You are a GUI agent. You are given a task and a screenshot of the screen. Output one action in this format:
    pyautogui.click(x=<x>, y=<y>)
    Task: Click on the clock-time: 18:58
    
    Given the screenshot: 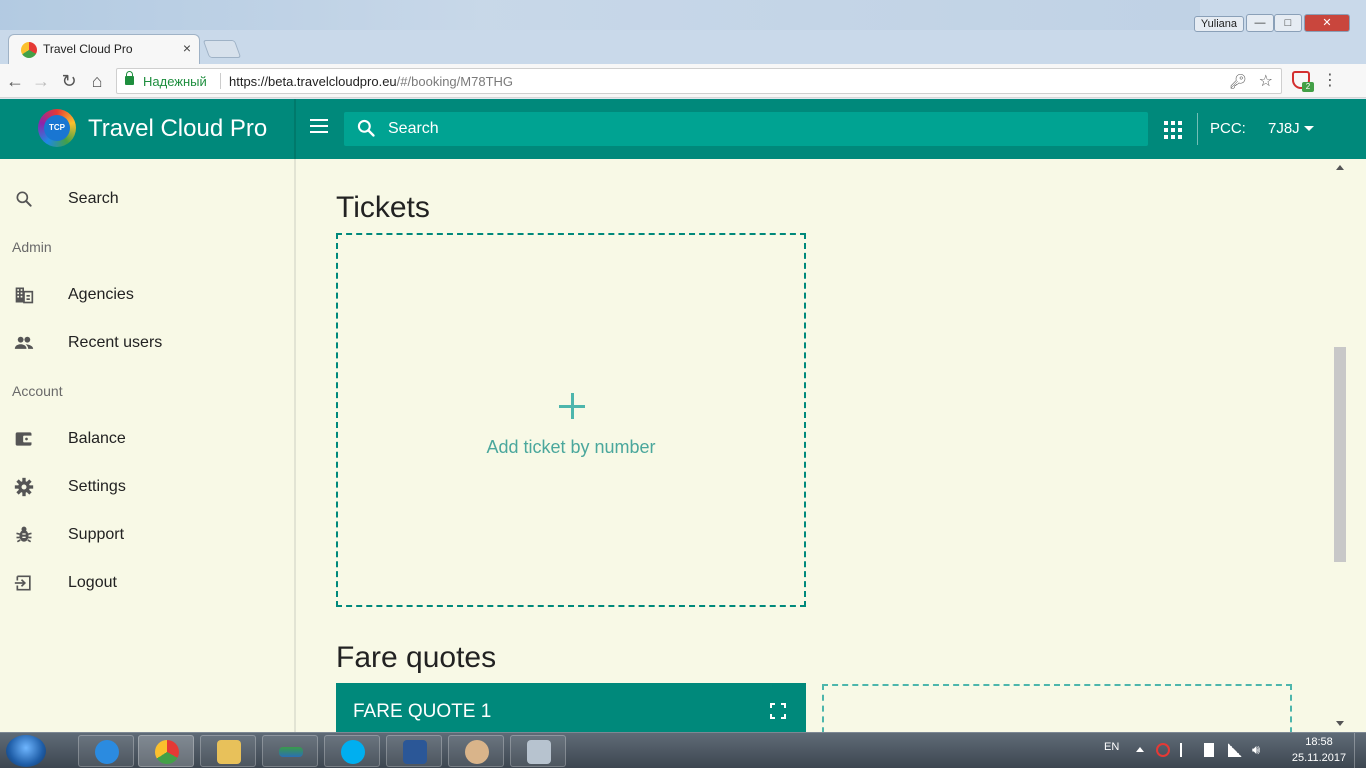 What is the action you would take?
    pyautogui.click(x=1319, y=742)
    